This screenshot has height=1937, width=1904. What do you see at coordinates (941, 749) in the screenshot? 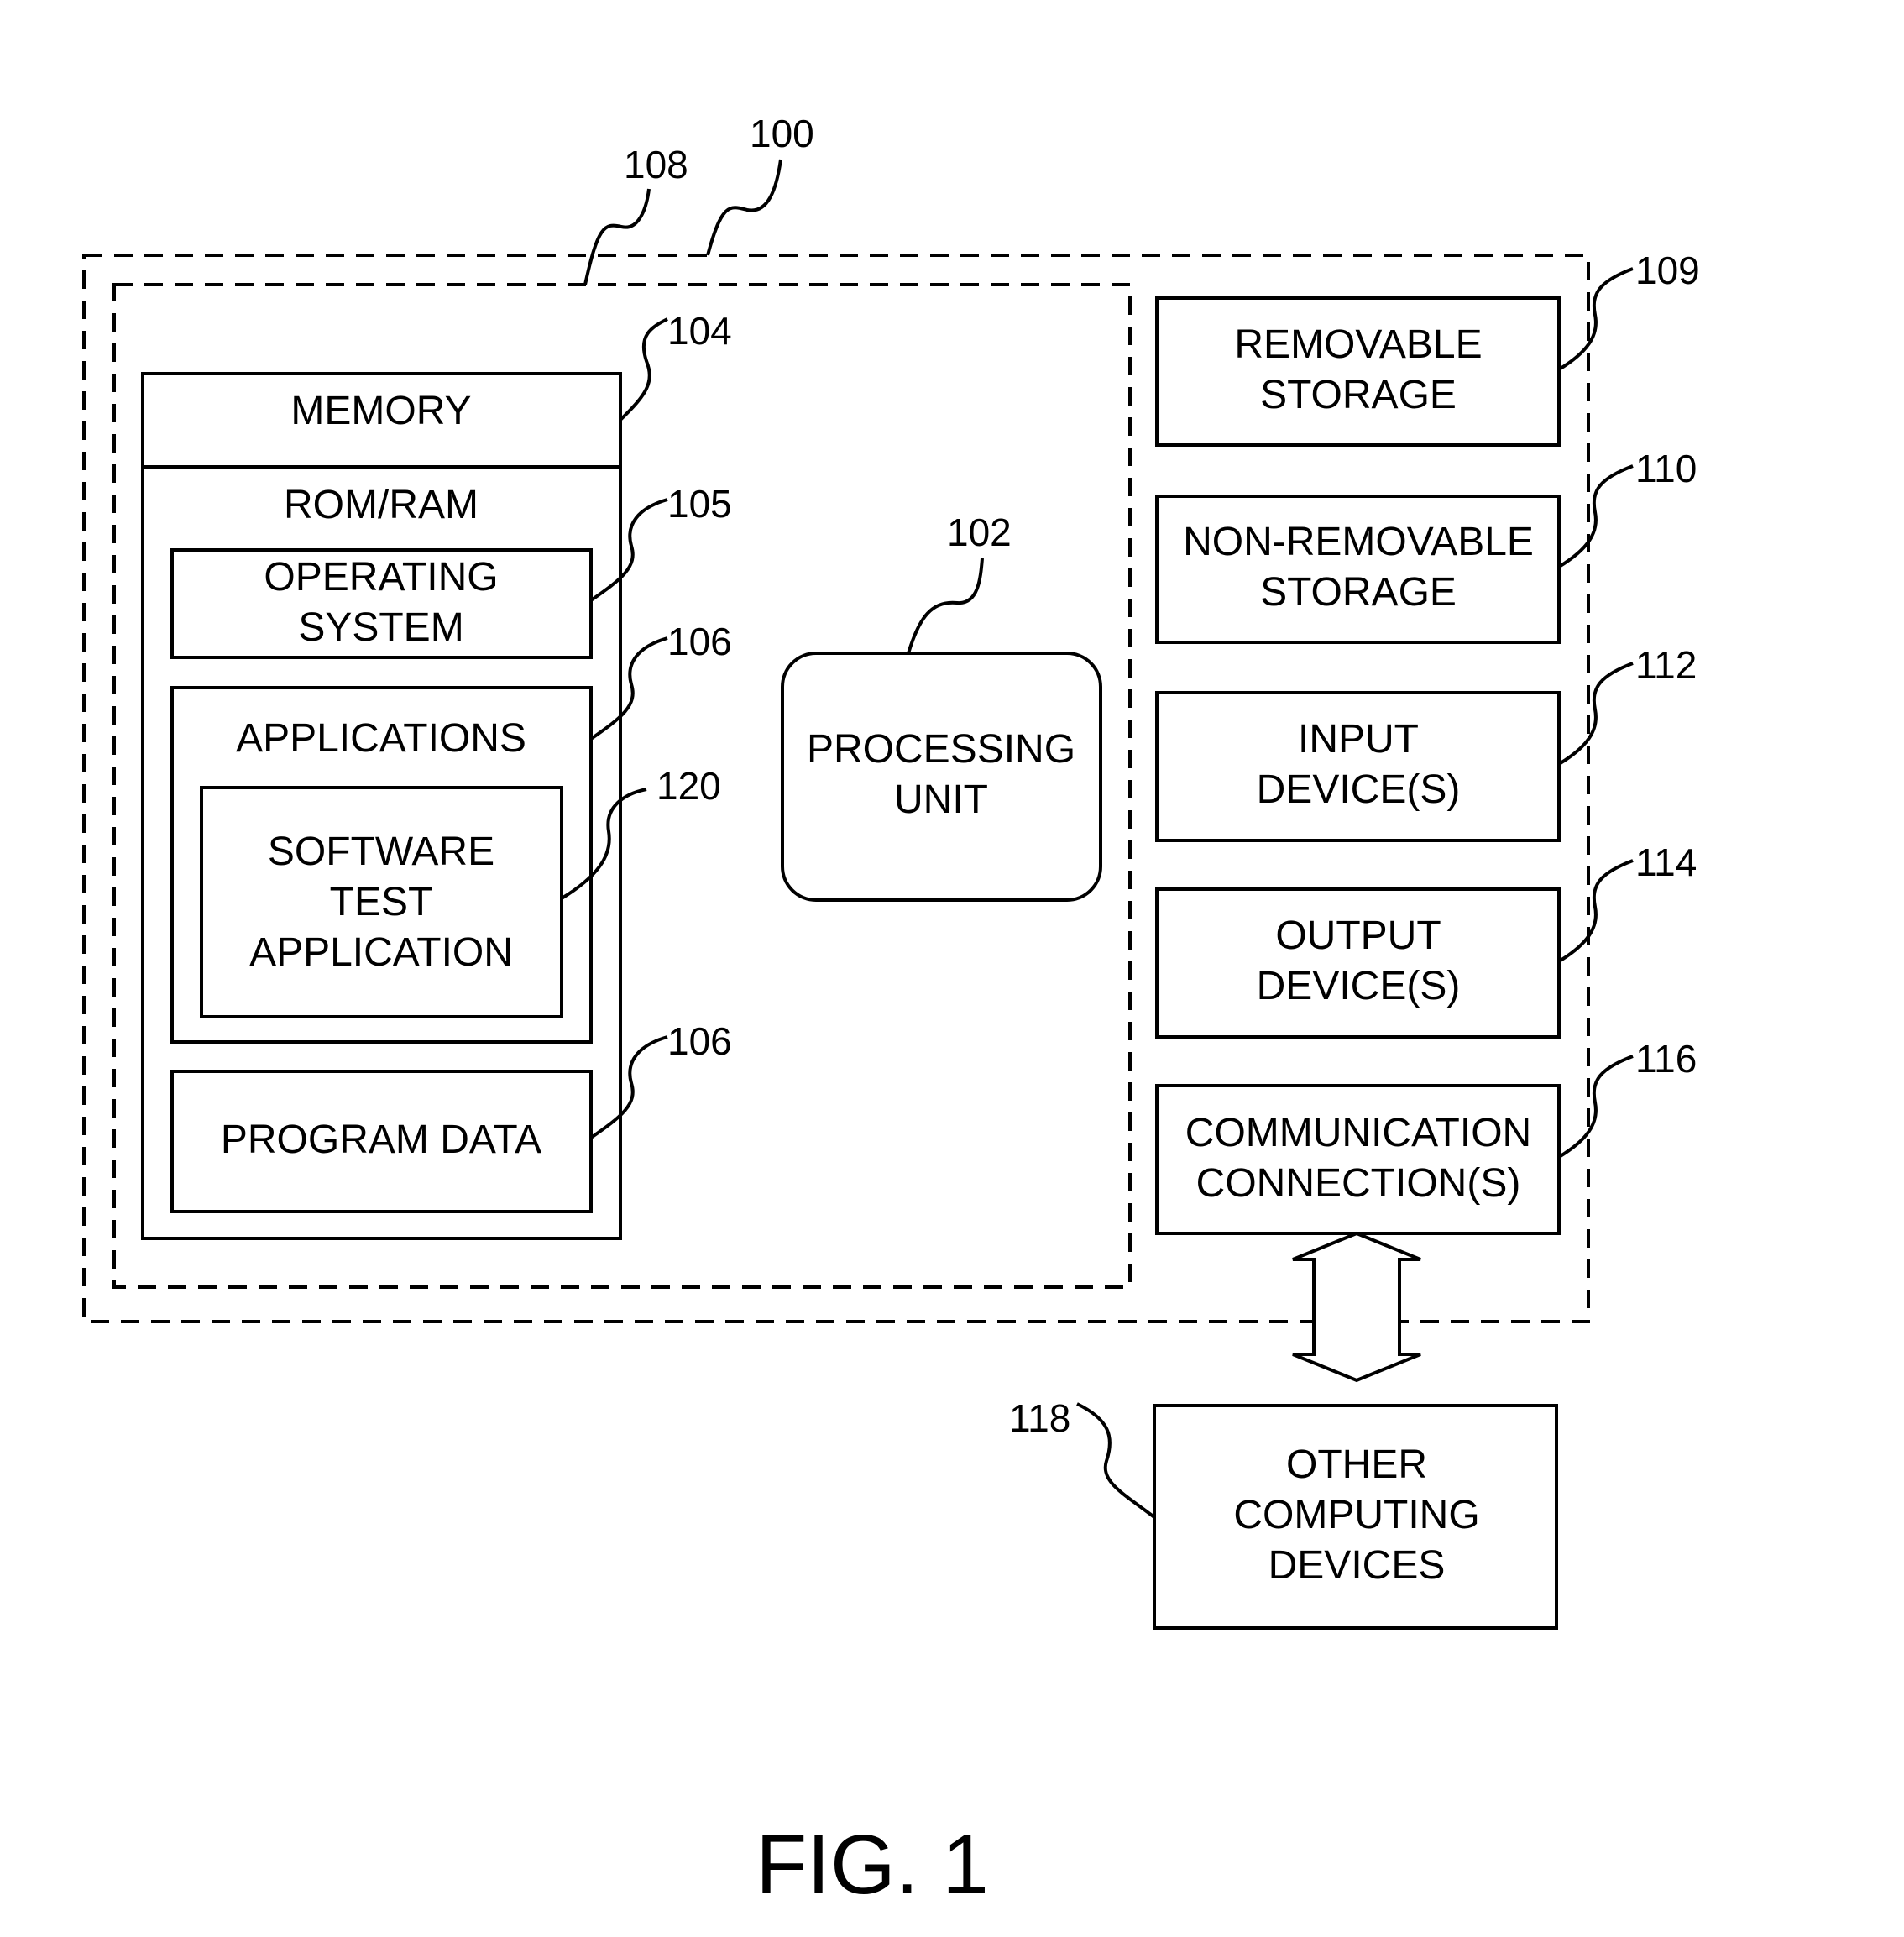
I see `processing-unit-line-1: PROCESSING` at bounding box center [941, 749].